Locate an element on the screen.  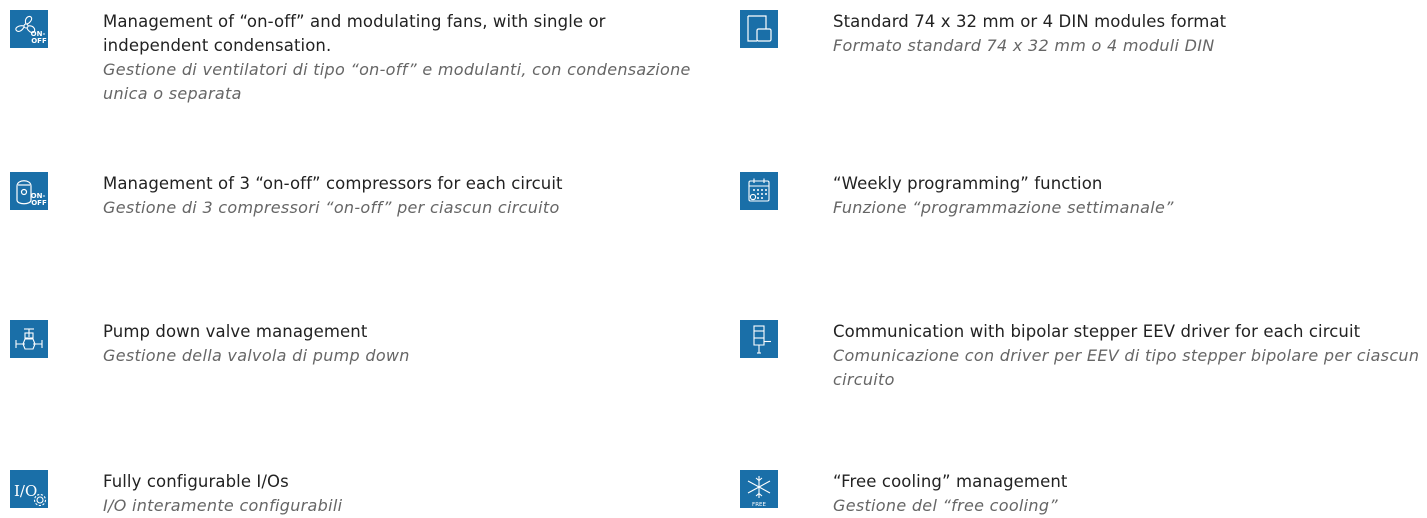
feature-subtitle: Gestione della valvola di pump down is located at coordinates (256, 355).